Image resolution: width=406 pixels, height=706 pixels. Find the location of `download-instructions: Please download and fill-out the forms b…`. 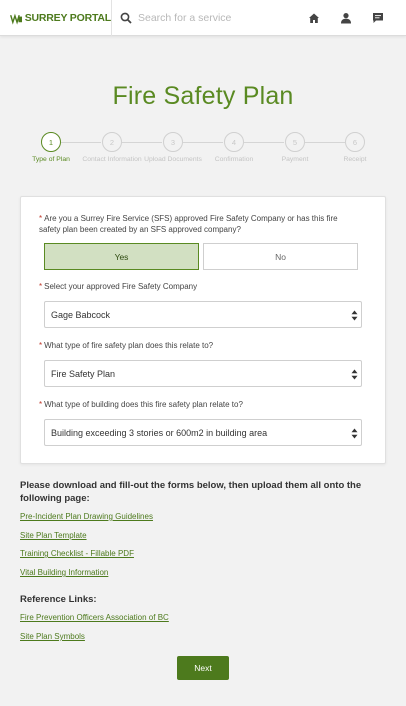

download-instructions: Please download and fill-out the forms b… is located at coordinates (191, 492).